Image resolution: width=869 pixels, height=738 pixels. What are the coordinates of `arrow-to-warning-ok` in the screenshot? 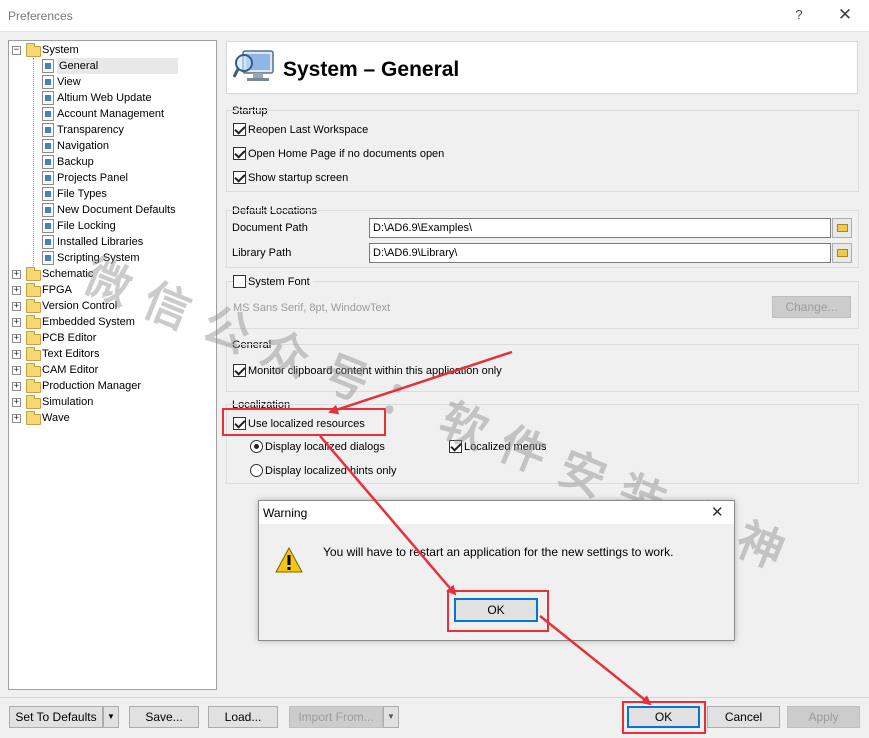 It's located at (388, 515).